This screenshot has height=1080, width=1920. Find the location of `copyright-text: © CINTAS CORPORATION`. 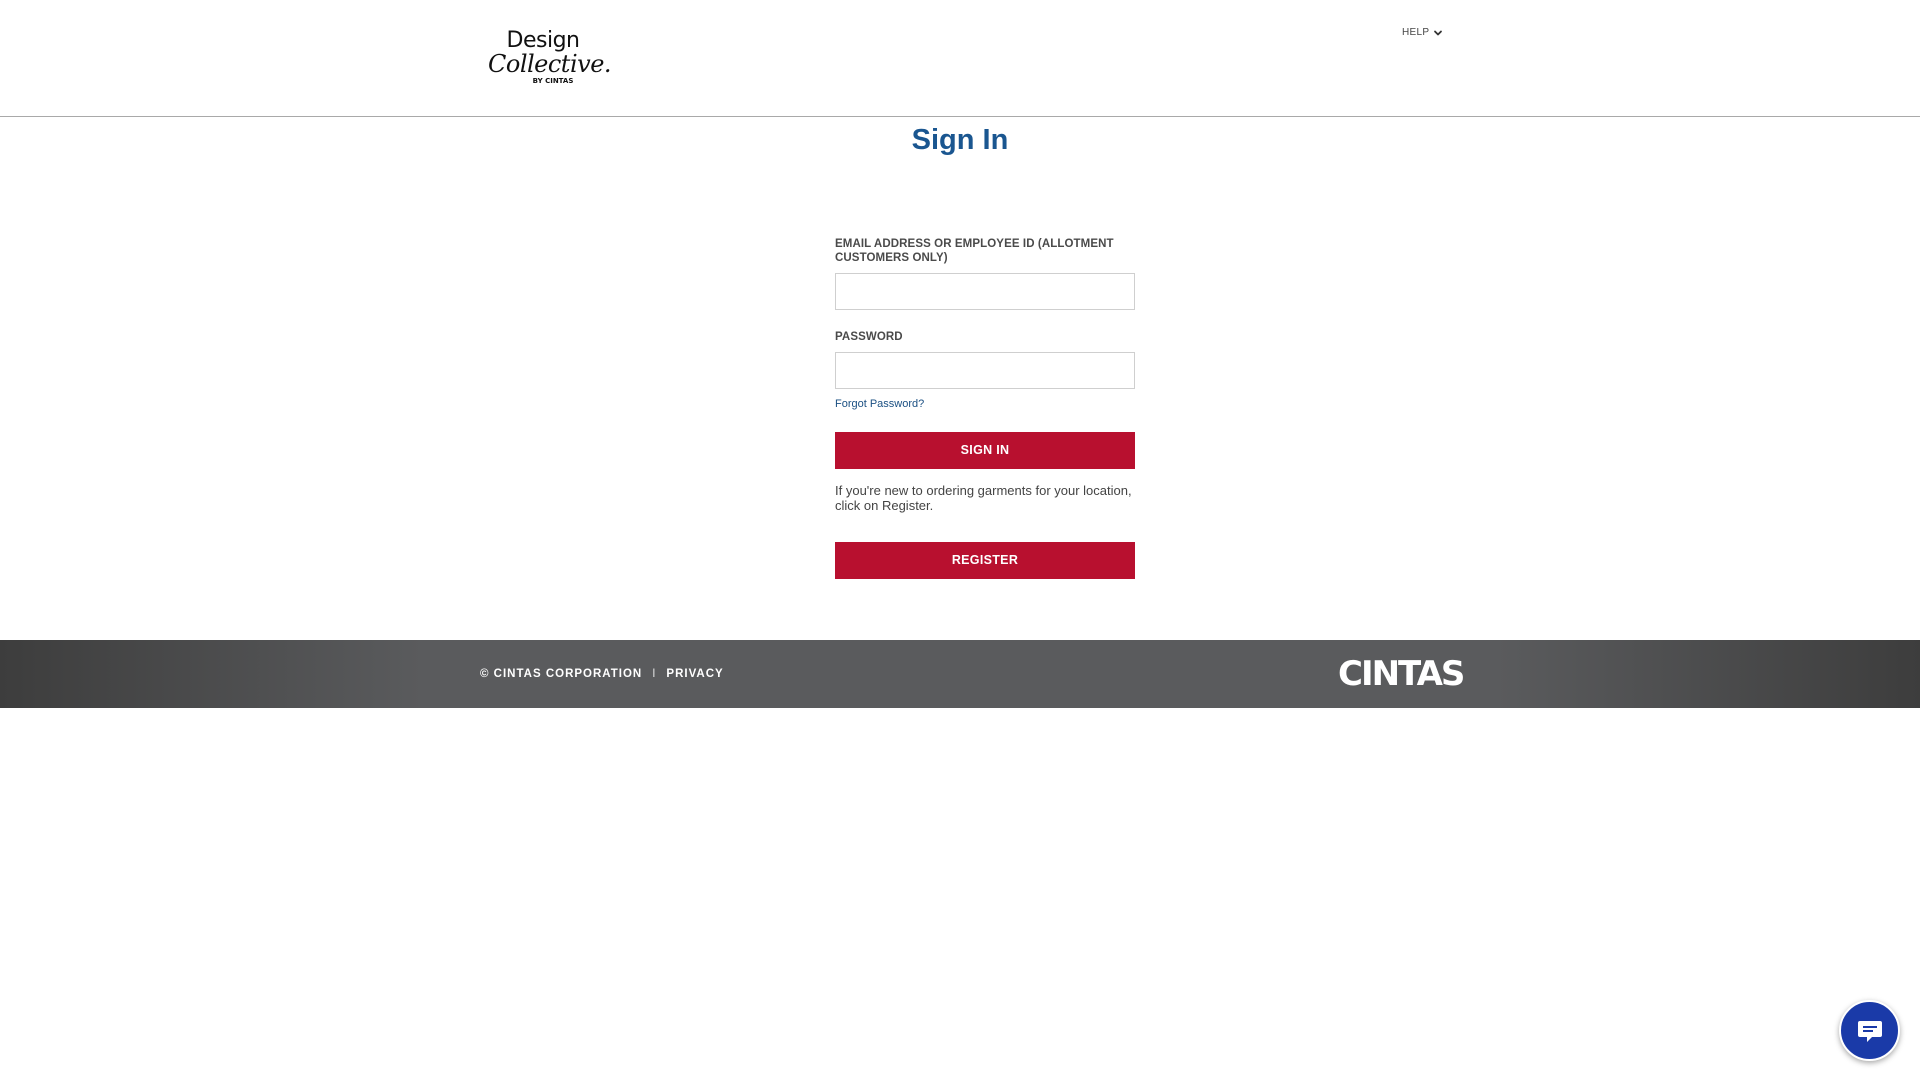

copyright-text: © CINTAS CORPORATION is located at coordinates (561, 674).